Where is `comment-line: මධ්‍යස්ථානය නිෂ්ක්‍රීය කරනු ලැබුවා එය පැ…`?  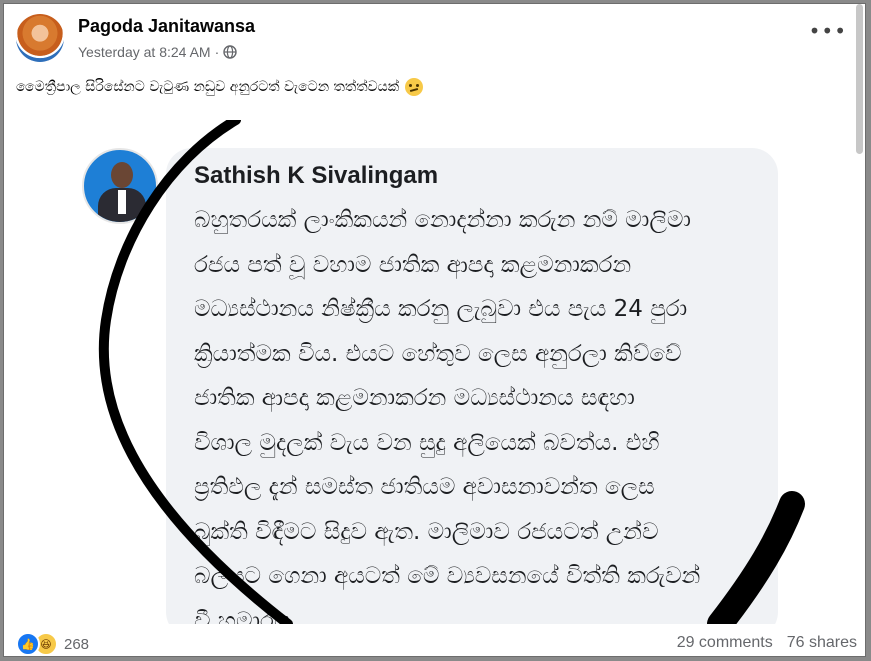
comment-line: මධ්‍යස්ථානය නිෂ්ක්‍රීය කරනු ලැබුවා එය පැ… is located at coordinates (441, 309).